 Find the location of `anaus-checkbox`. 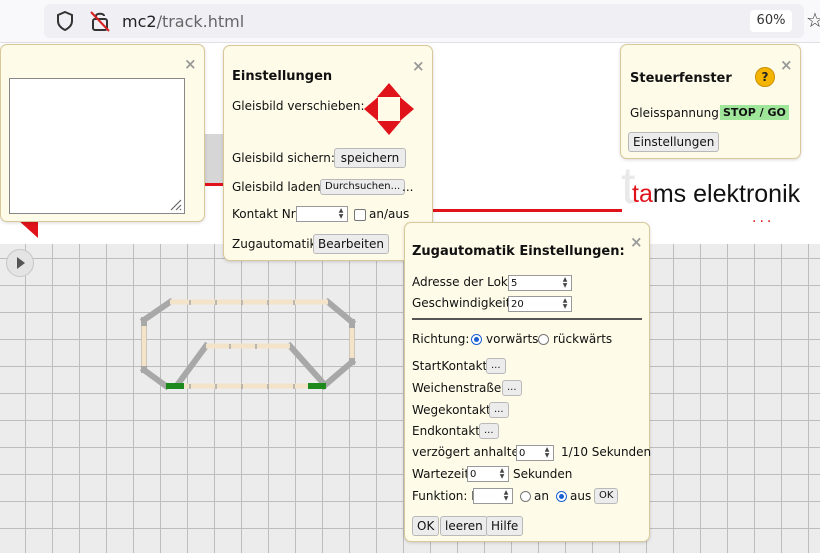

anaus-checkbox is located at coordinates (360, 215).